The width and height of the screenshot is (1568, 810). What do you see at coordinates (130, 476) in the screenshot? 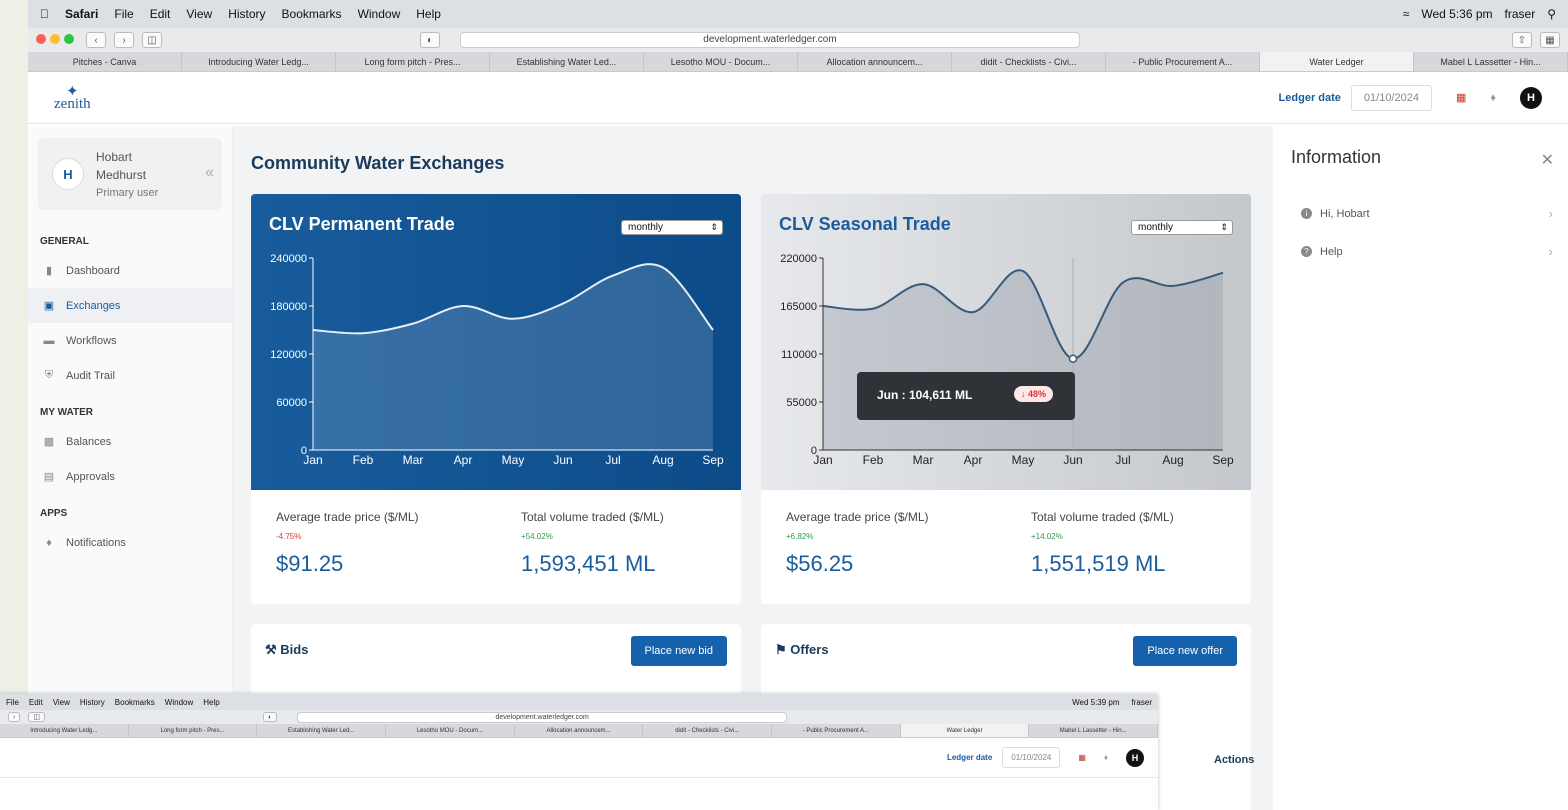
I see `sidebar-item-approvals: ▤ Approvals` at bounding box center [130, 476].